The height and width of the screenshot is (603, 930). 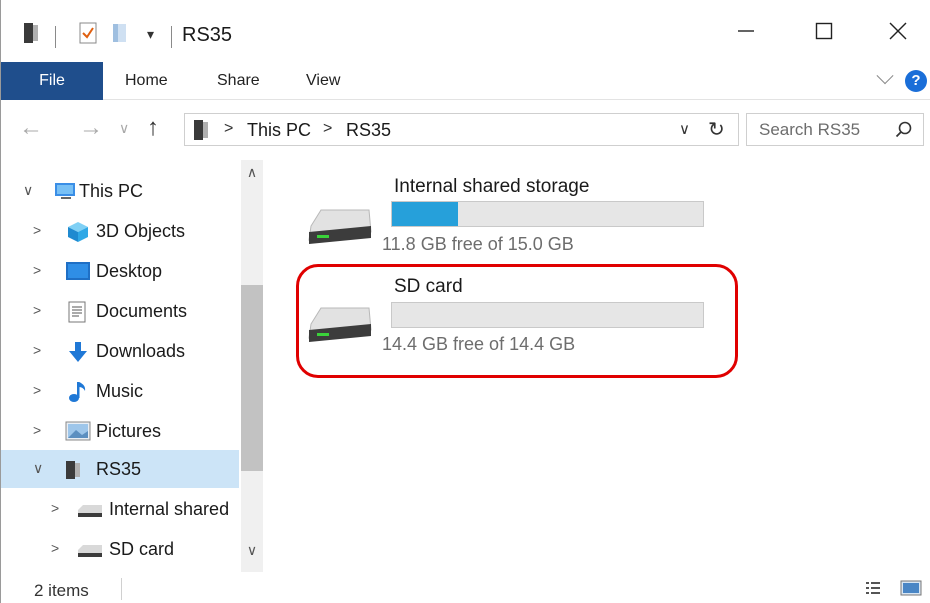 I want to click on nav-item-label: Desktop, so click(x=129, y=271).